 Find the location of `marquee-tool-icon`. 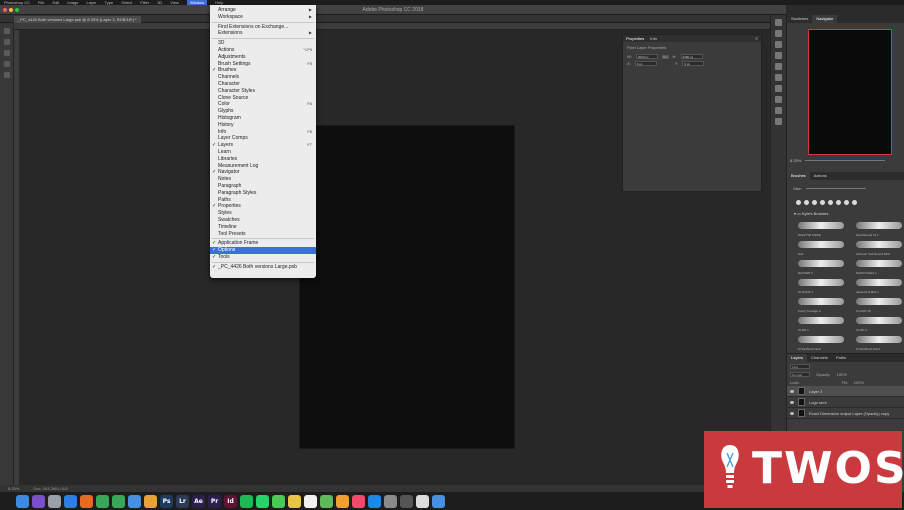

marquee-tool-icon is located at coordinates (7, 42).